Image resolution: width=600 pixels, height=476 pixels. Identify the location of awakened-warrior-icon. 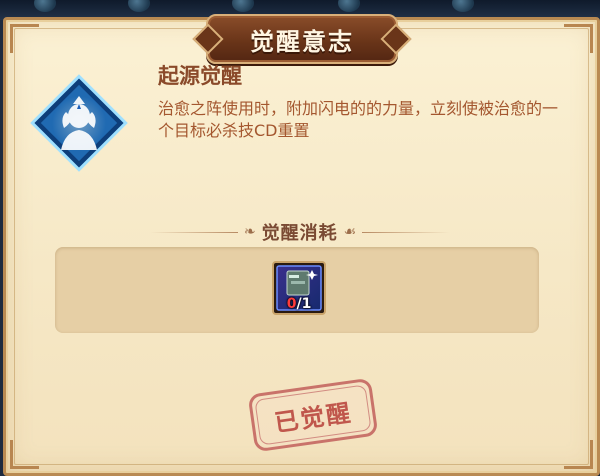
(79, 123).